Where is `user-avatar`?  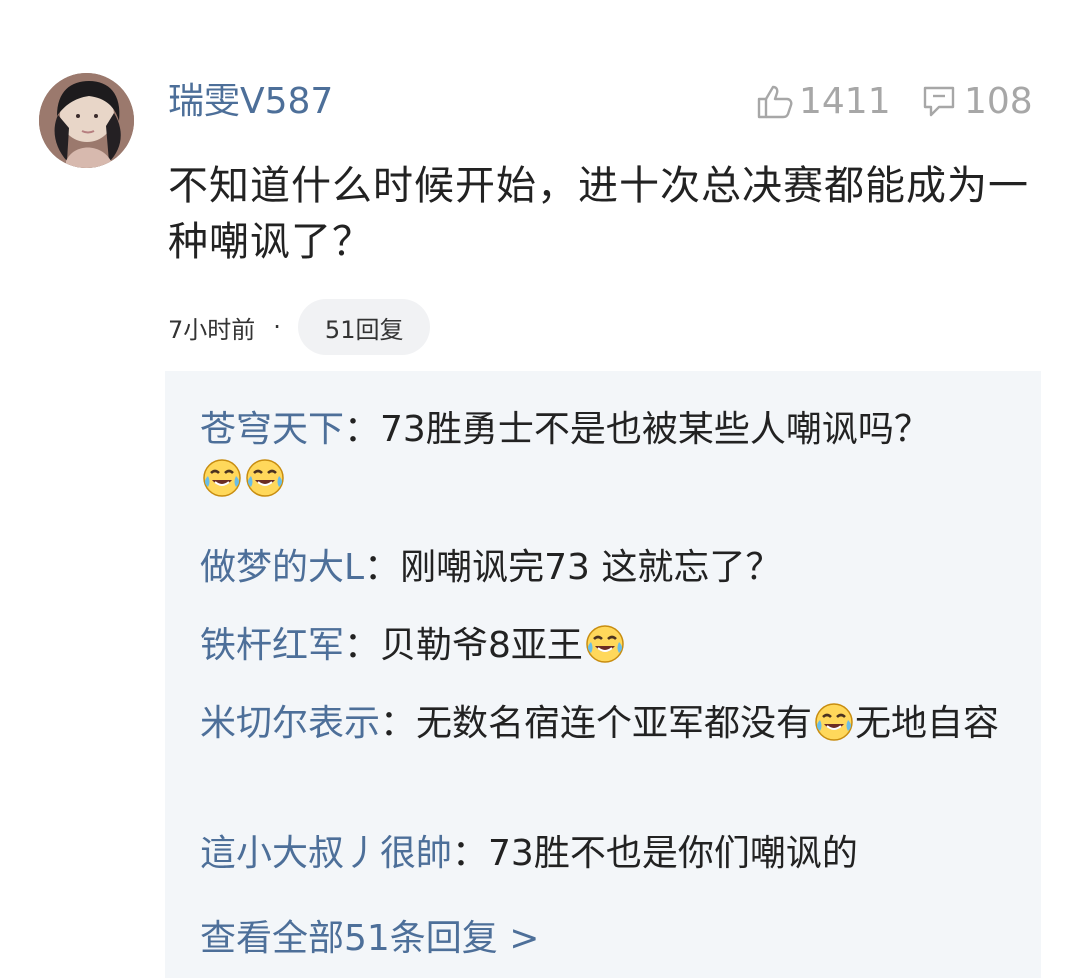
user-avatar is located at coordinates (86, 120).